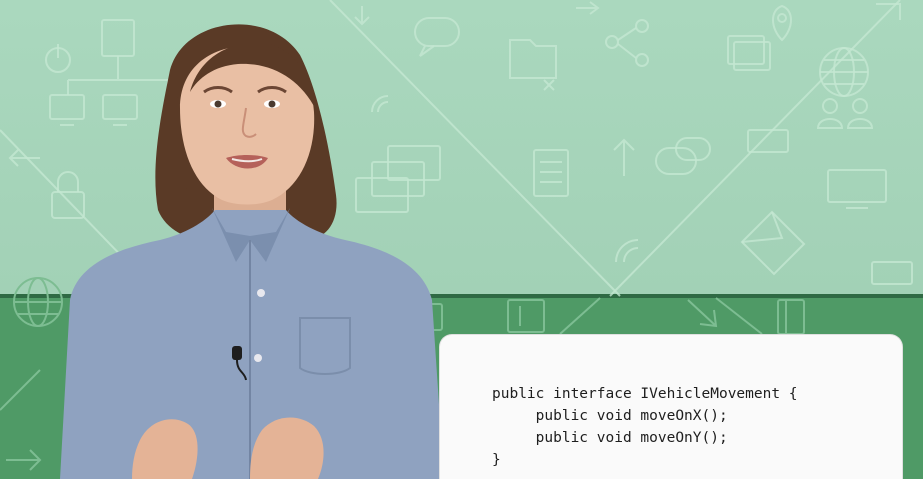 This screenshot has width=923, height=479. Describe the element at coordinates (272, 104) in the screenshot. I see `pupil-right` at that location.